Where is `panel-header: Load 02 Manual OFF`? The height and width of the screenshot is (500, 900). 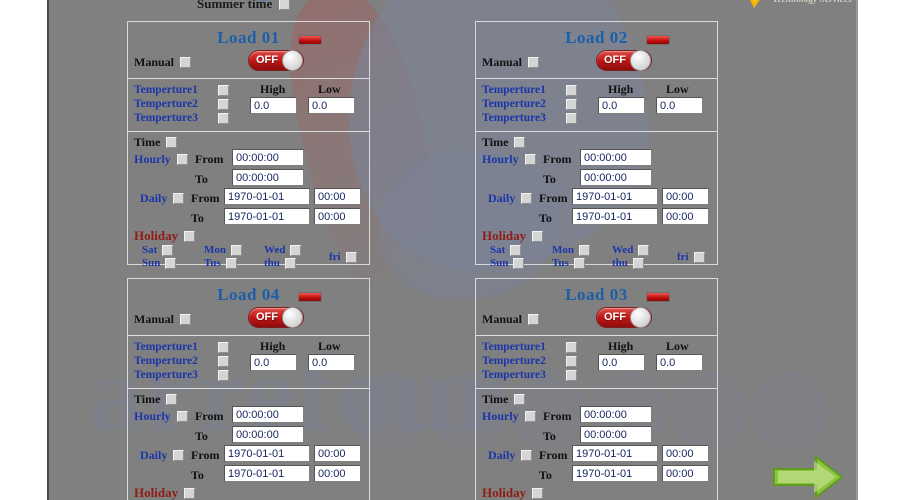 panel-header: Load 02 Manual OFF is located at coordinates (596, 50).